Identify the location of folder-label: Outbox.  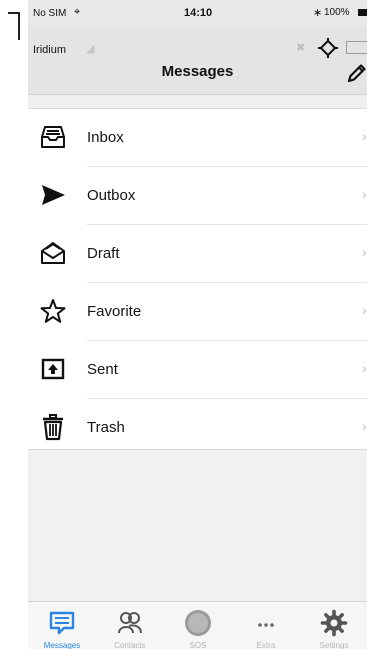
(111, 195).